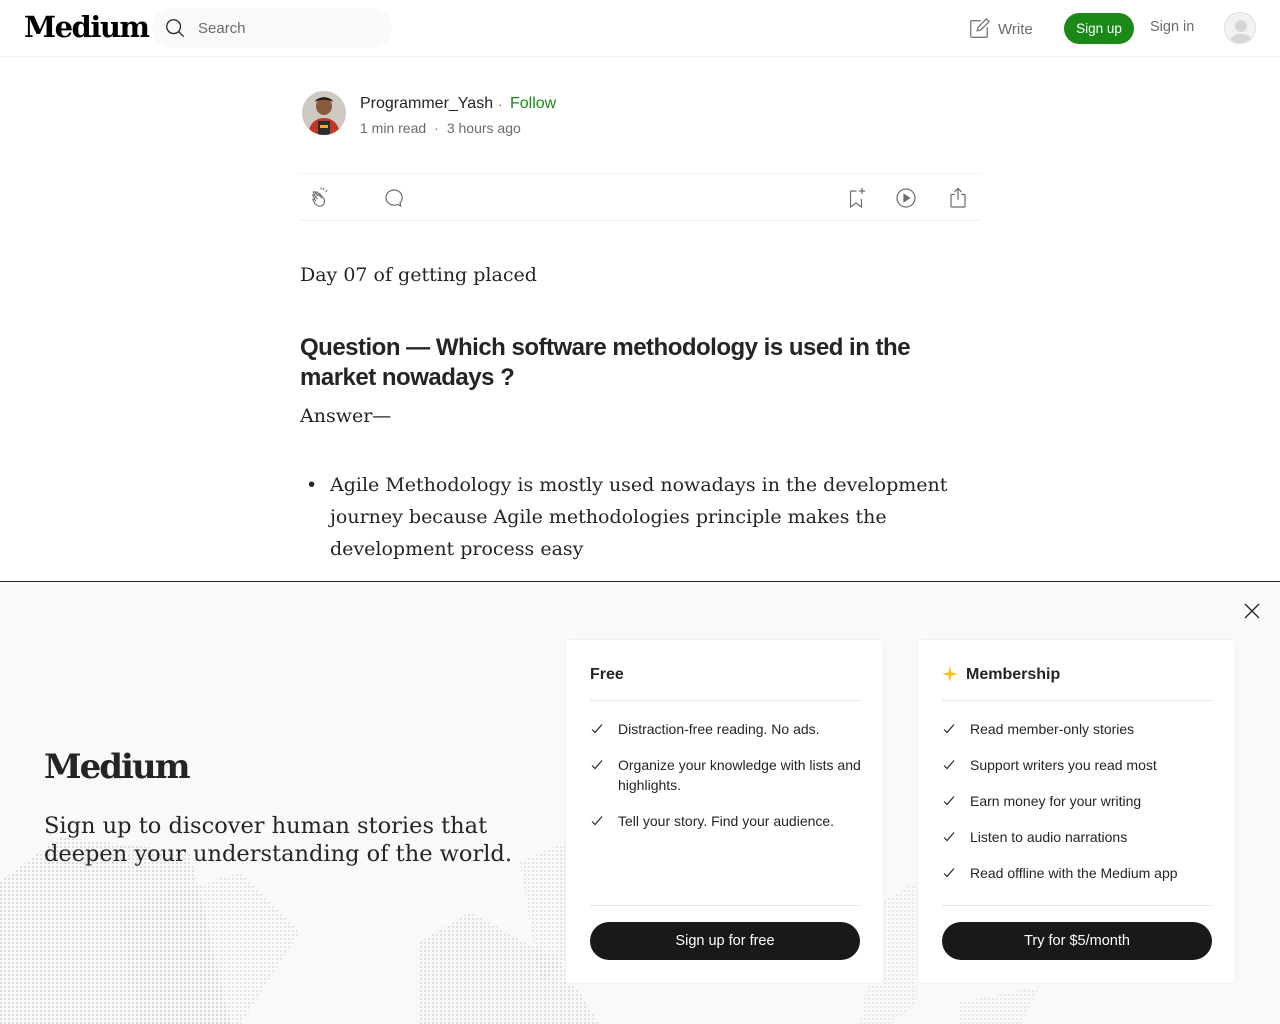  What do you see at coordinates (1015, 29) in the screenshot?
I see `write-label: Write` at bounding box center [1015, 29].